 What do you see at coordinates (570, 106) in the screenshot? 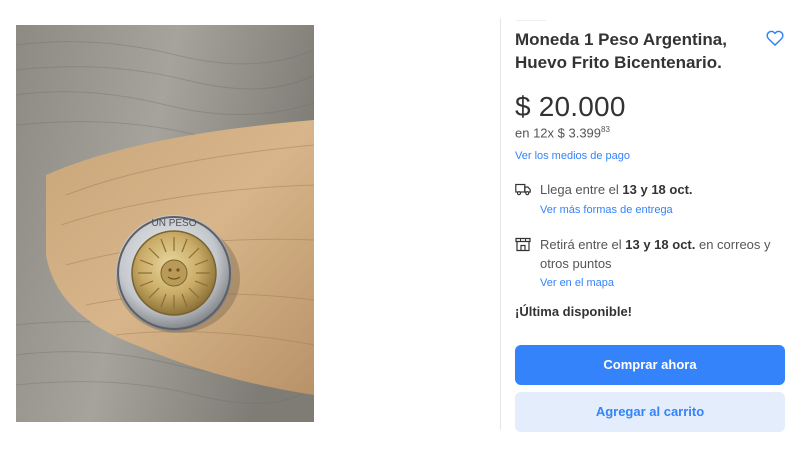
I see `product-price: $ 20.000` at bounding box center [570, 106].